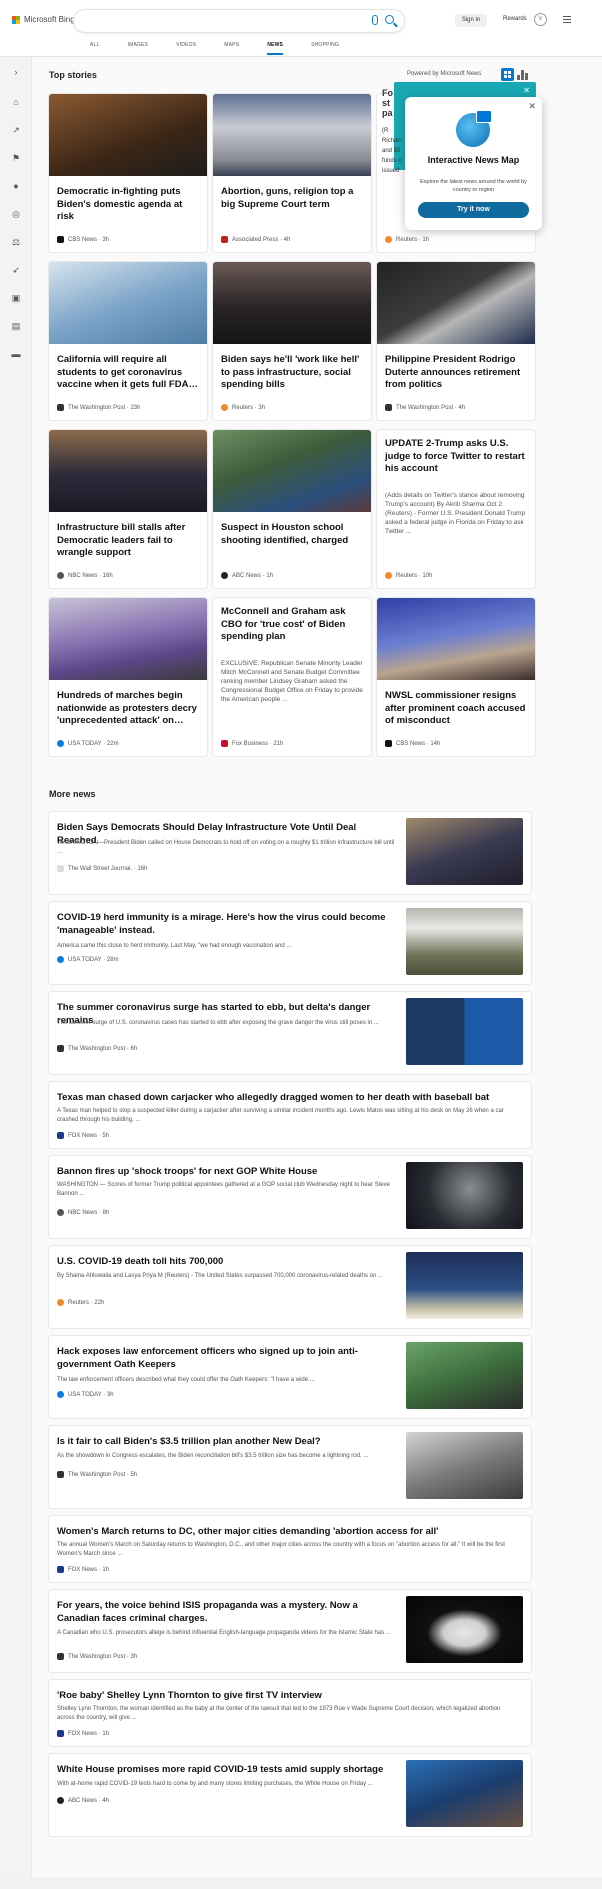 This screenshot has height=1889, width=602. What do you see at coordinates (186, 48) in the screenshot?
I see `tab-videos: VIDEOS` at bounding box center [186, 48].